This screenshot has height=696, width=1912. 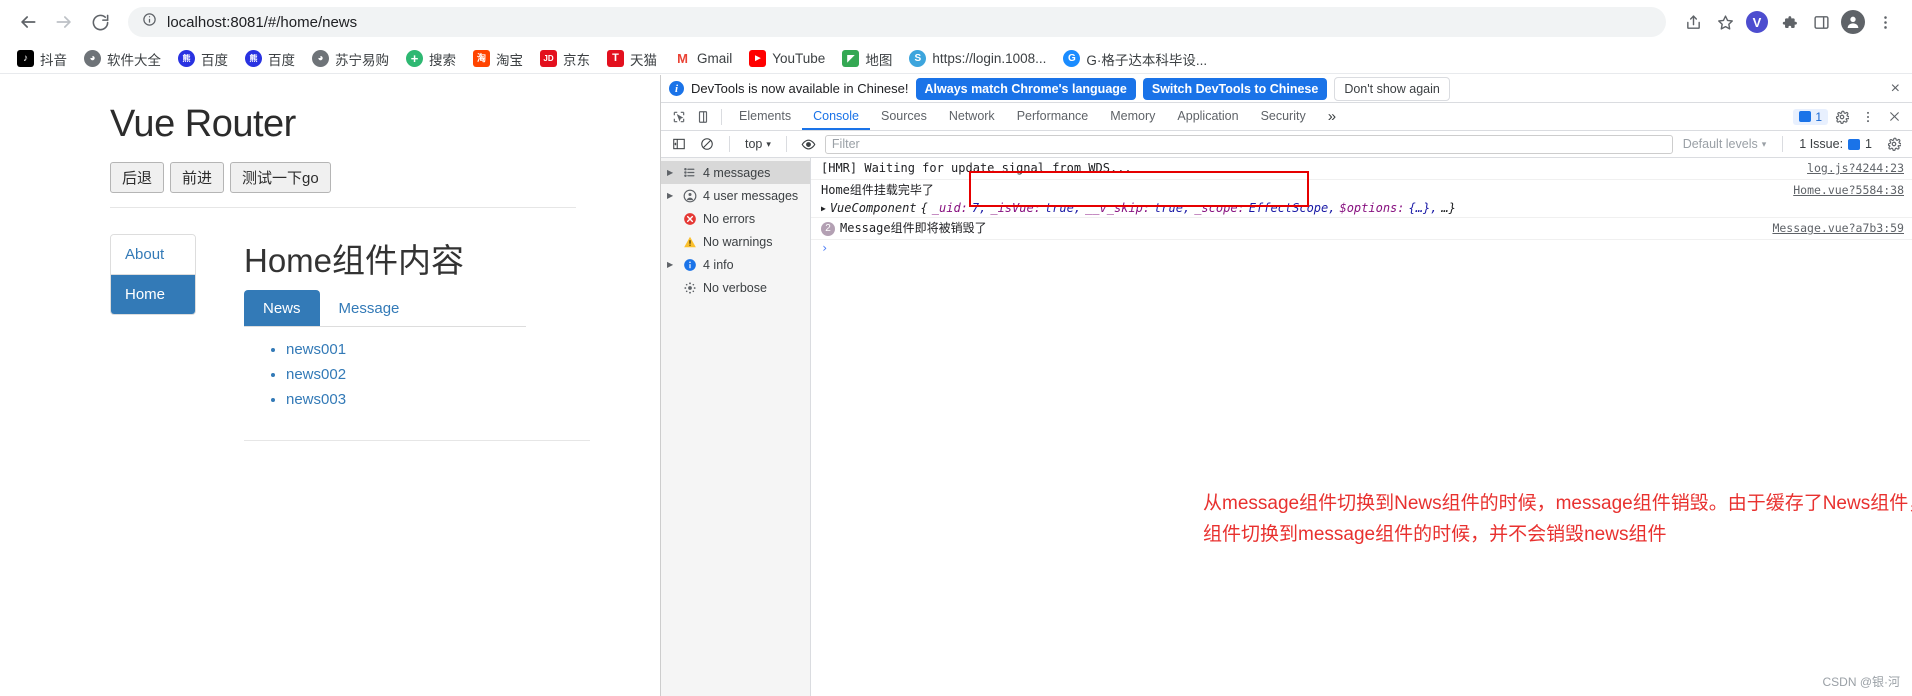 What do you see at coordinates (64, 22) in the screenshot?
I see `forward-arrow-icon` at bounding box center [64, 22].